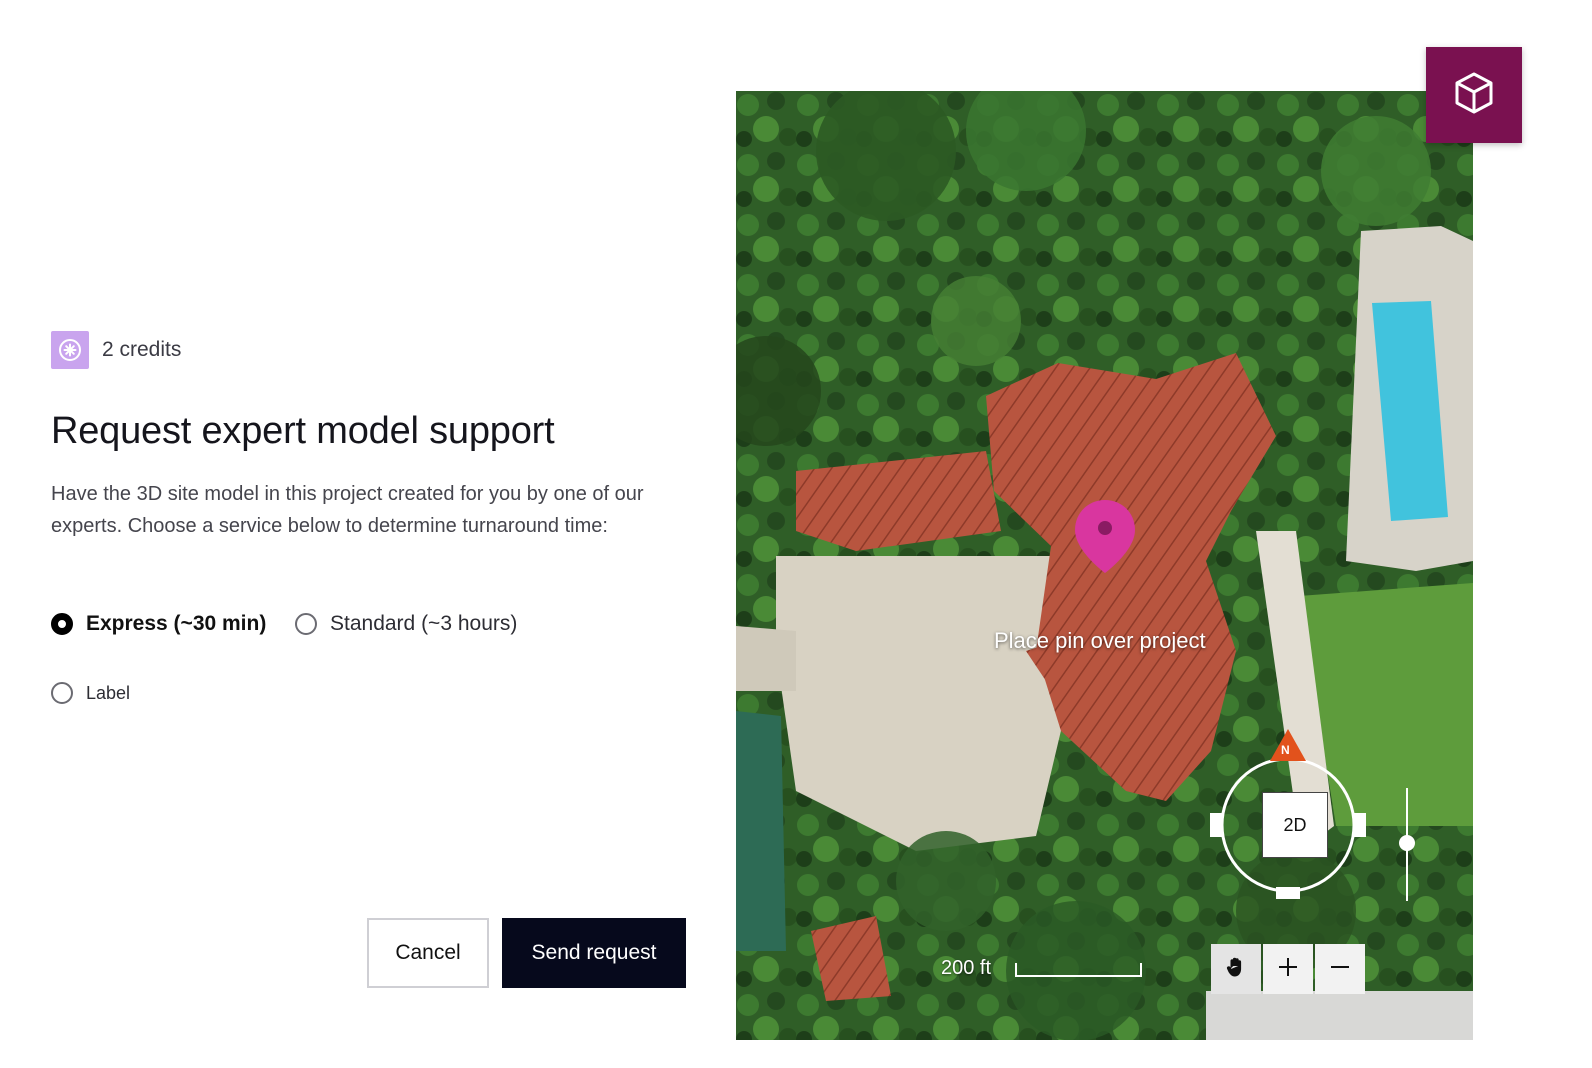  What do you see at coordinates (62, 624) in the screenshot?
I see `radio-express` at bounding box center [62, 624].